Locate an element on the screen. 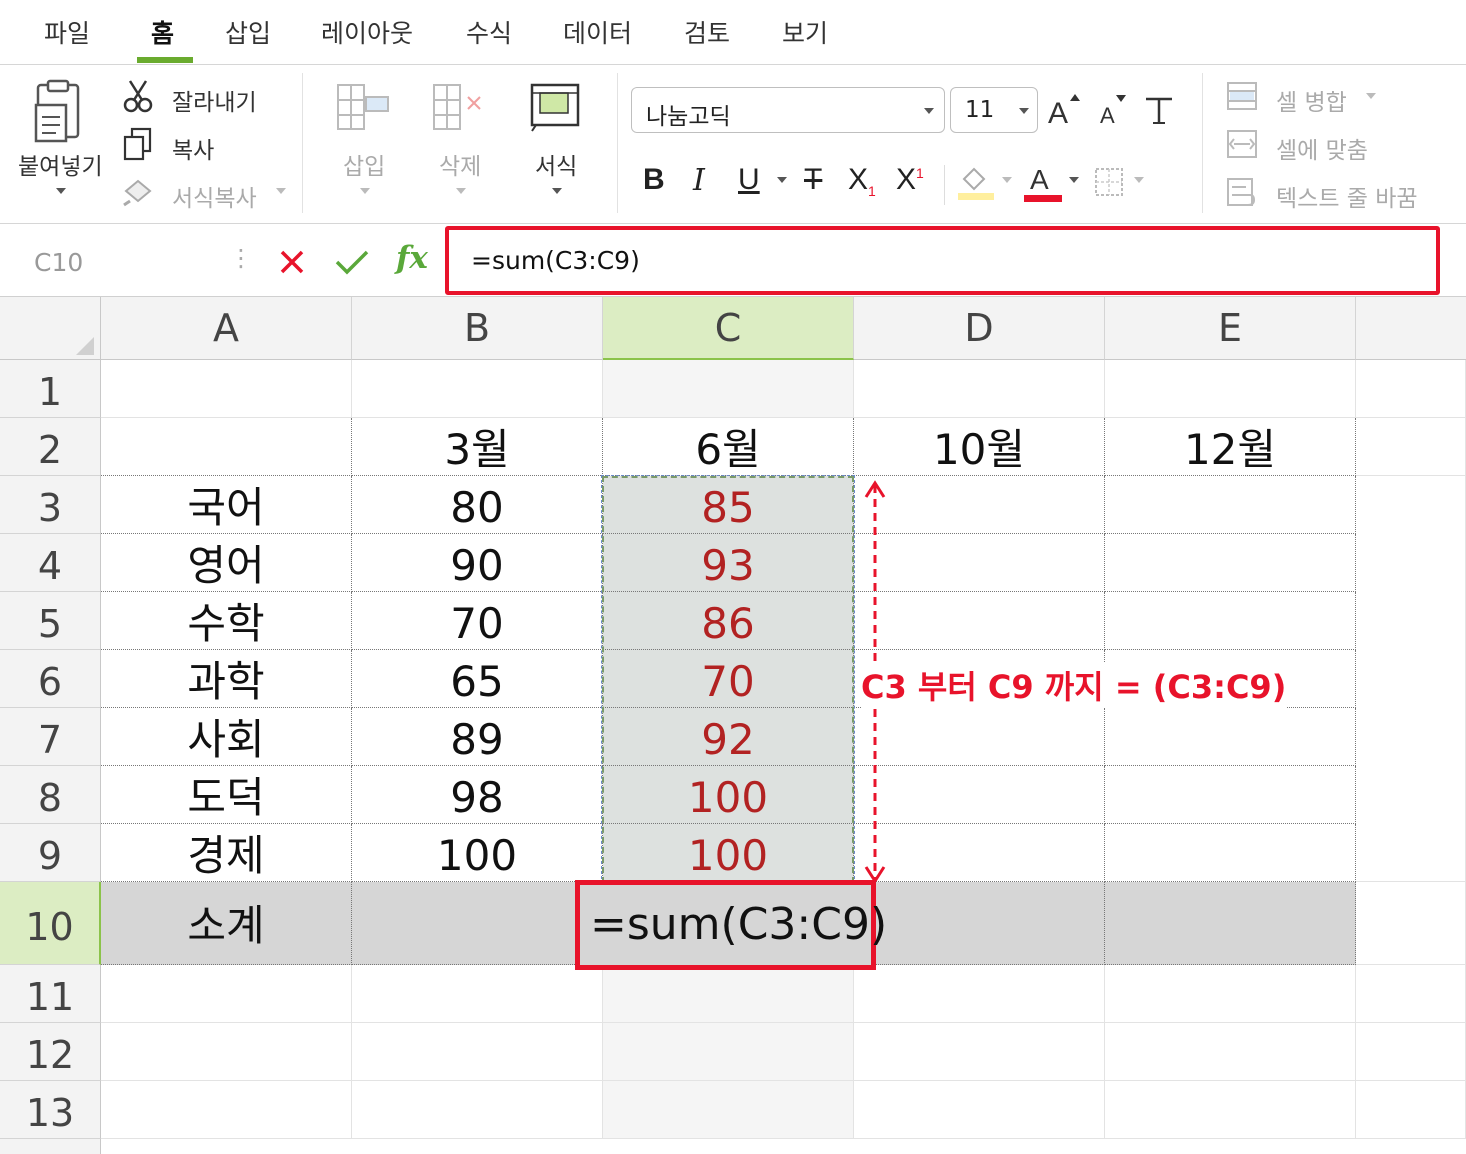 Image resolution: width=1466 pixels, height=1154 pixels. cell-c13 is located at coordinates (728, 1110).